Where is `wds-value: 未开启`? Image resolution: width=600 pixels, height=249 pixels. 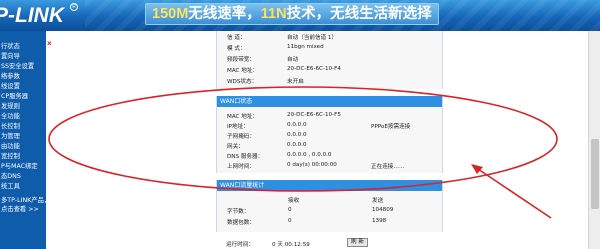 wds-value: 未开启 is located at coordinates (295, 82).